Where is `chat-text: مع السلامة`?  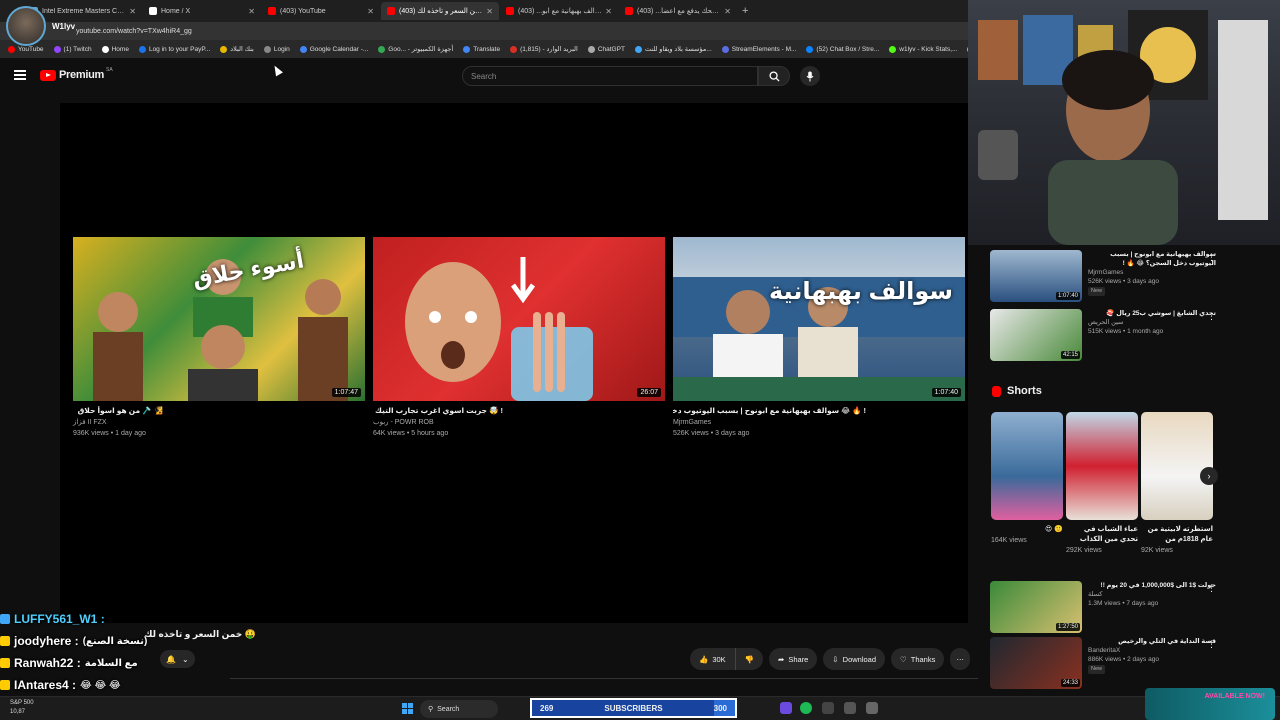 chat-text: مع السلامة is located at coordinates (111, 663).